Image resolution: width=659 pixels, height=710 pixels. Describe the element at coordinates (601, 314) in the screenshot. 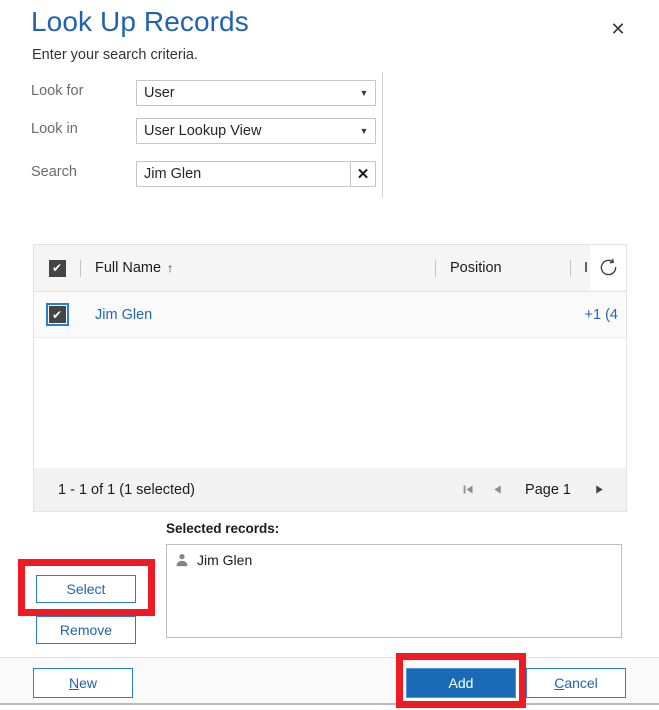

I see `row-phone-value: +1 (4` at that location.